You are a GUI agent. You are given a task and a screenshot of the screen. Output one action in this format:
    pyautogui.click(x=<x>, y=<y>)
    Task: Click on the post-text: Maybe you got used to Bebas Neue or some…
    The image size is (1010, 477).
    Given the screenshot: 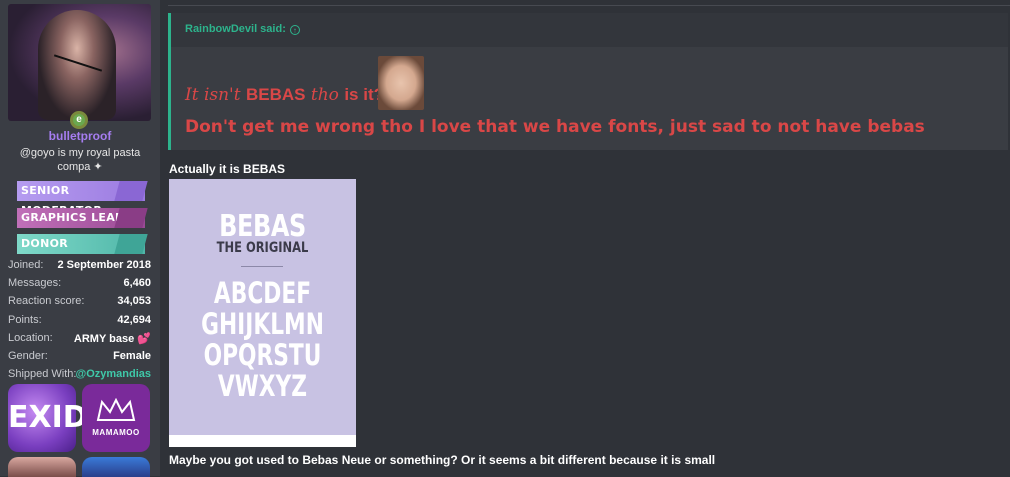 What is the action you would take?
    pyautogui.click(x=442, y=460)
    